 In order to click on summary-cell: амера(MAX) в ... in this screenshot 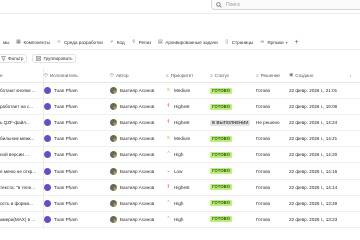, I will do `click(20, 219)`.